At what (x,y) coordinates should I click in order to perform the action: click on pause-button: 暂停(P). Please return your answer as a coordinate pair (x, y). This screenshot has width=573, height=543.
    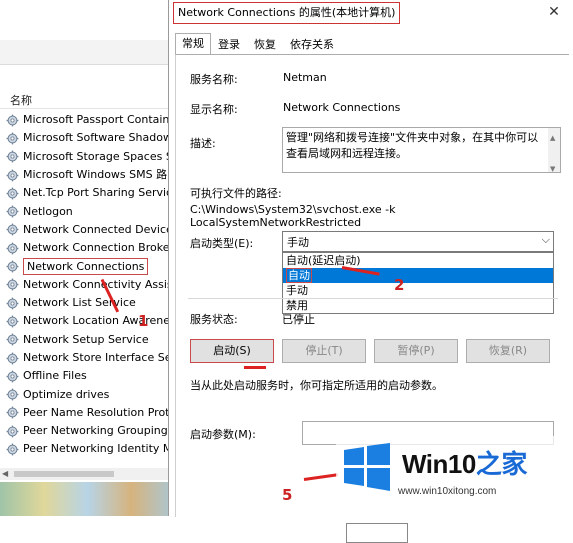
    Looking at the image, I should click on (416, 351).